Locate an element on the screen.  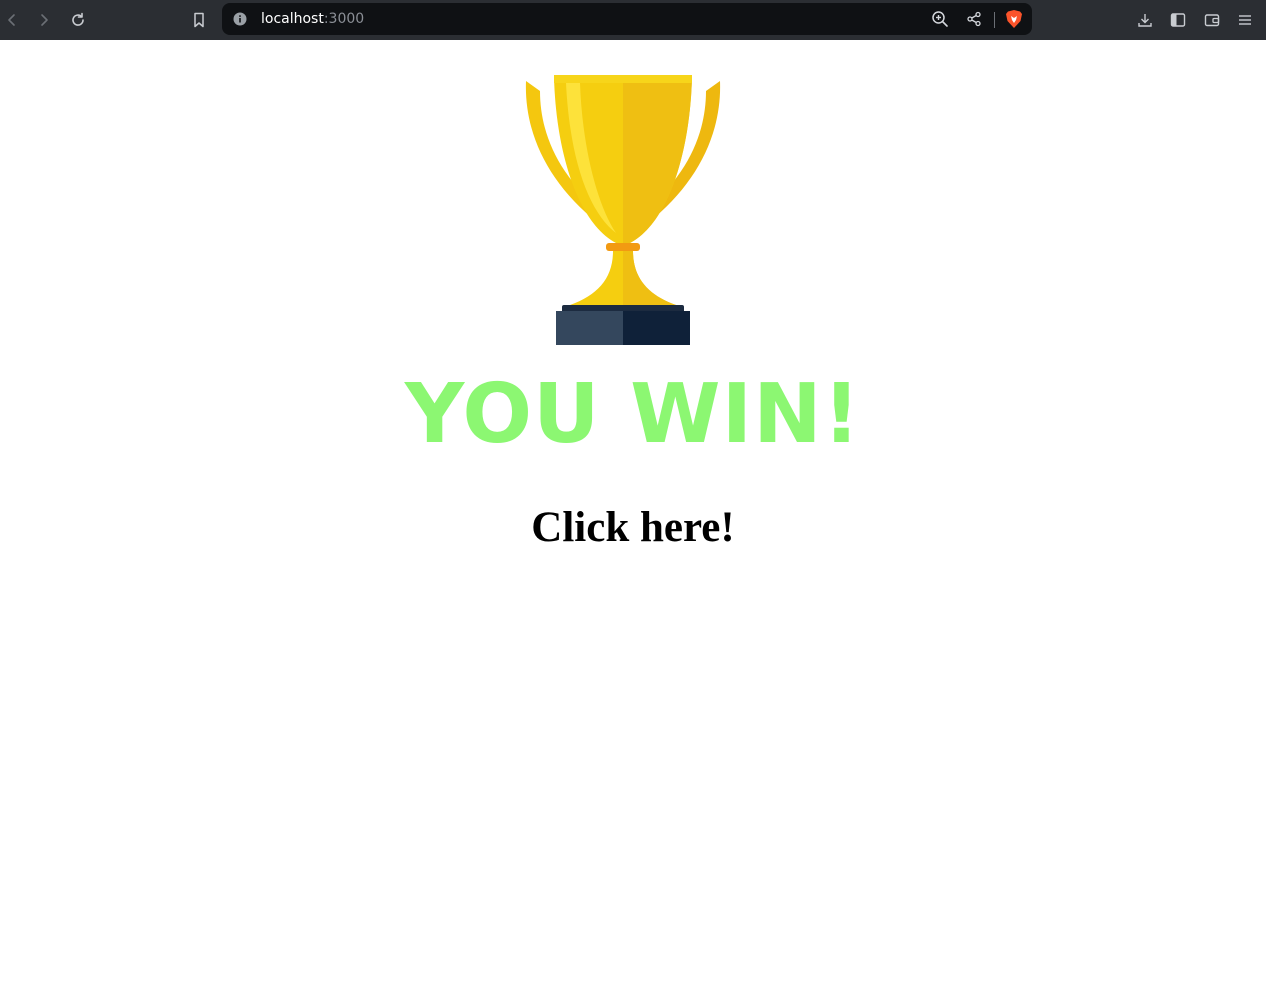
share-icon is located at coordinates (974, 19).